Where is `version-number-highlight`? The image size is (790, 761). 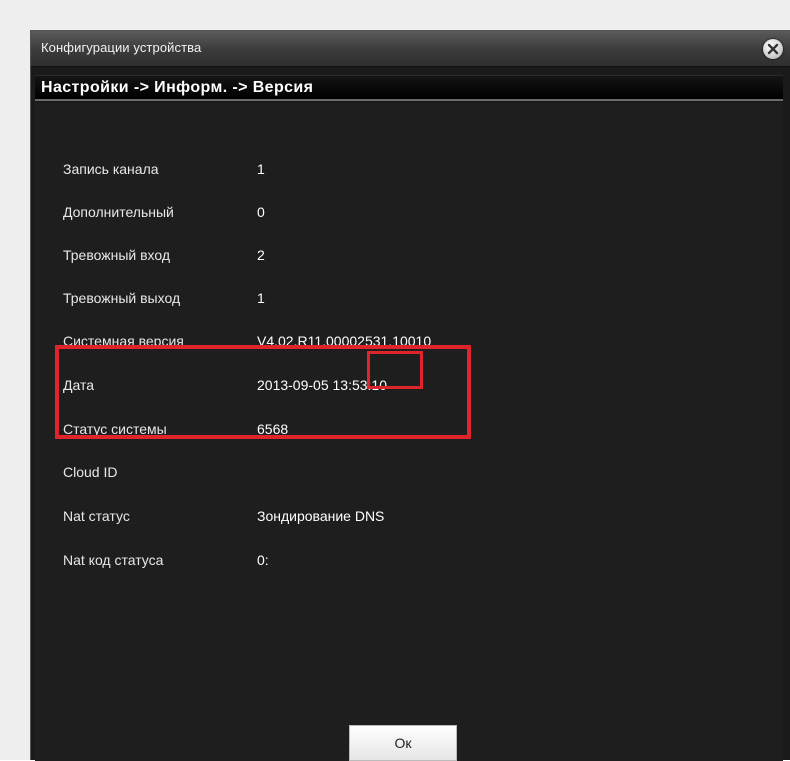
version-number-highlight is located at coordinates (395, 370).